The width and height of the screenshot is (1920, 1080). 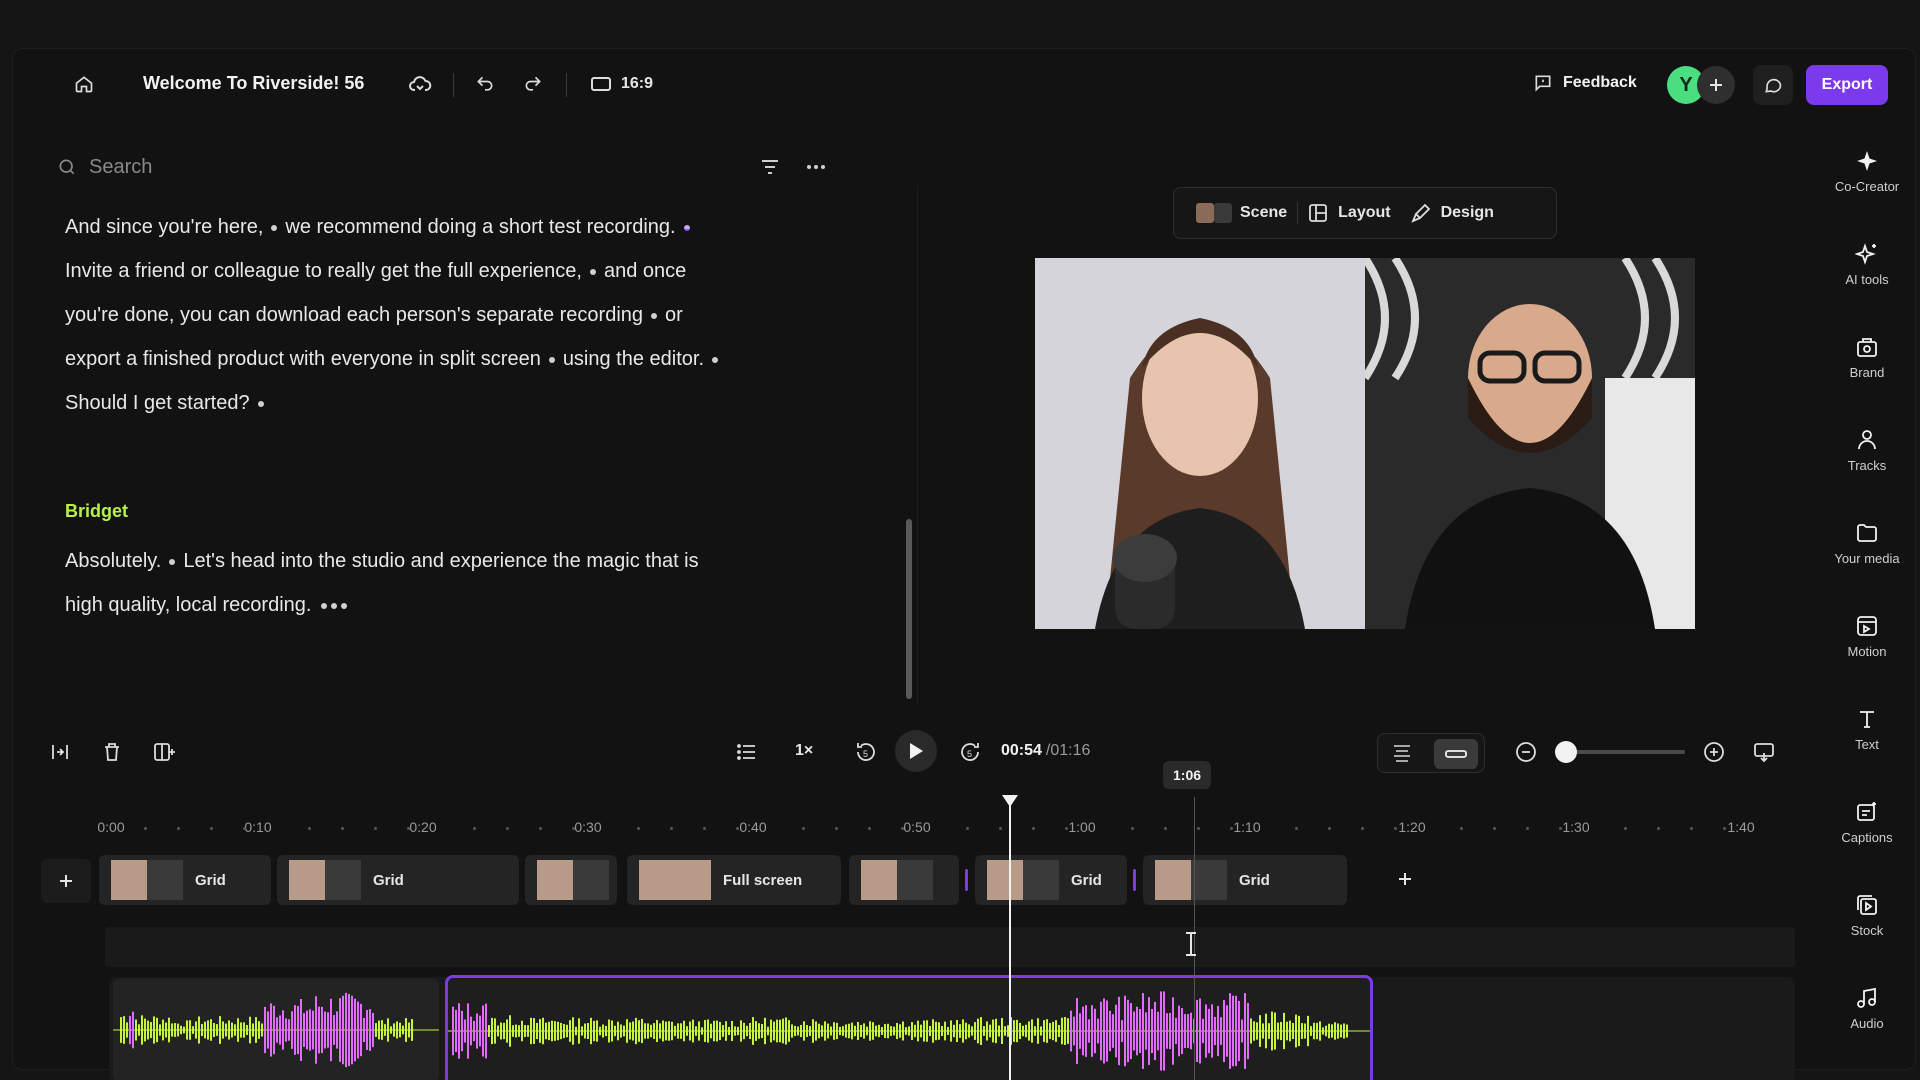 I want to click on play-button, so click(x=916, y=751).